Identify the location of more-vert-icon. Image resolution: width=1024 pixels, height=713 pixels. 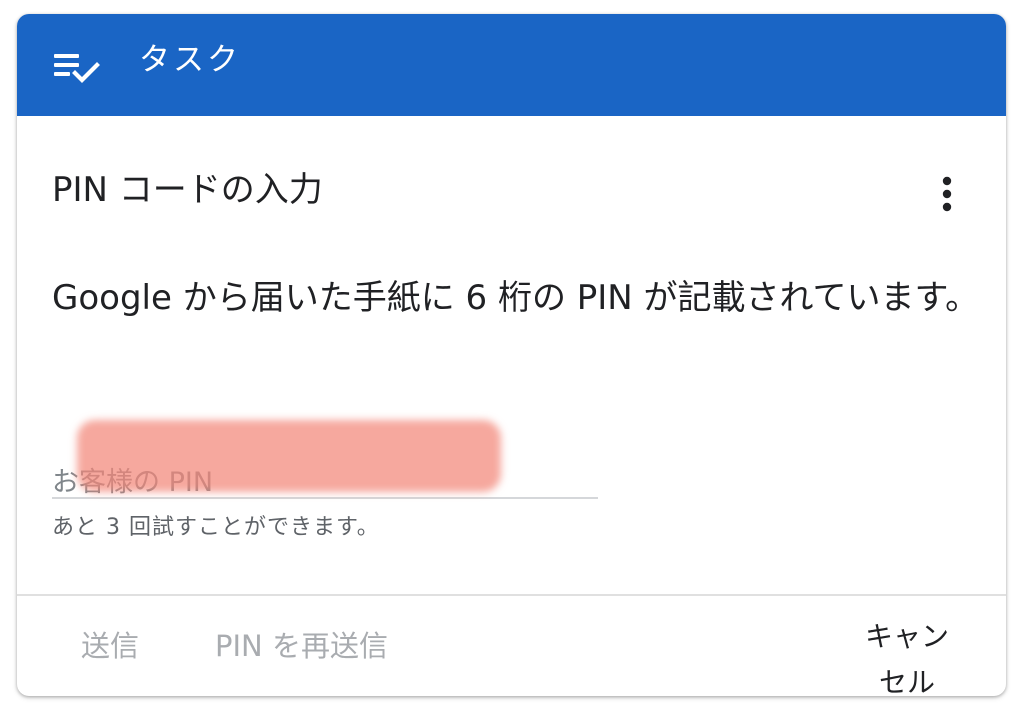
(947, 198).